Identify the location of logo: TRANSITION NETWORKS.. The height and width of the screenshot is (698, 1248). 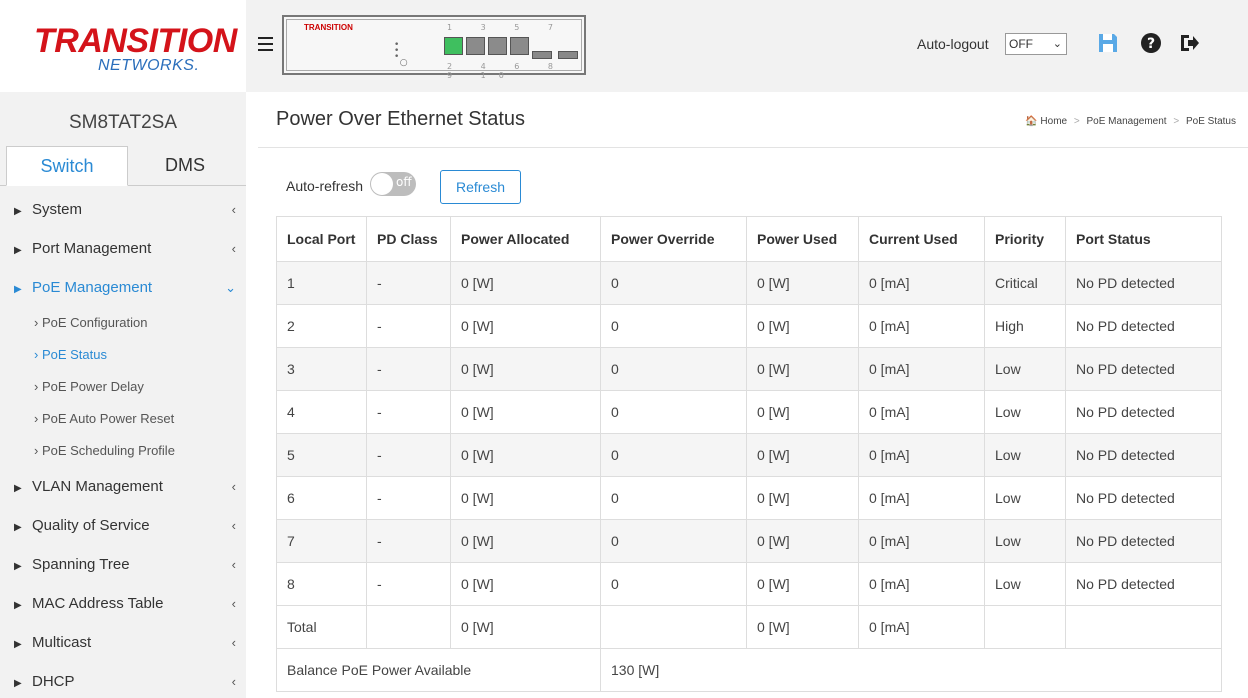
(123, 46).